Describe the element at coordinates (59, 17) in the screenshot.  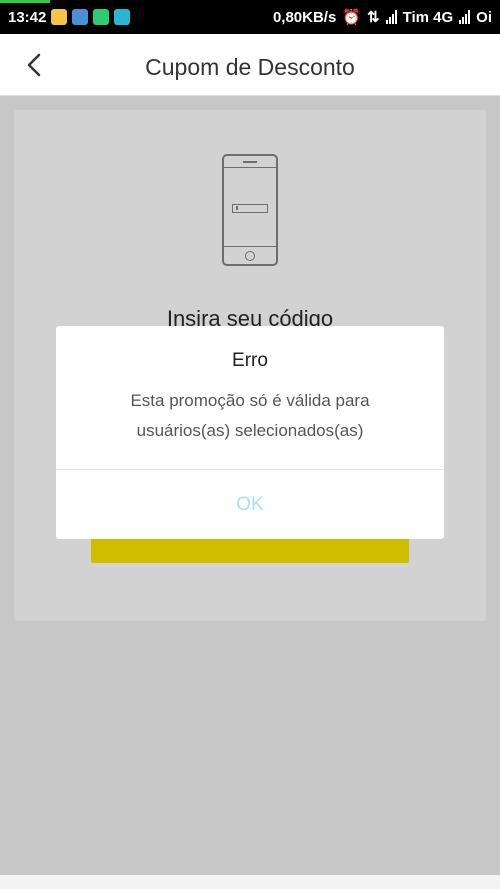
I see `notification-face-icon` at that location.